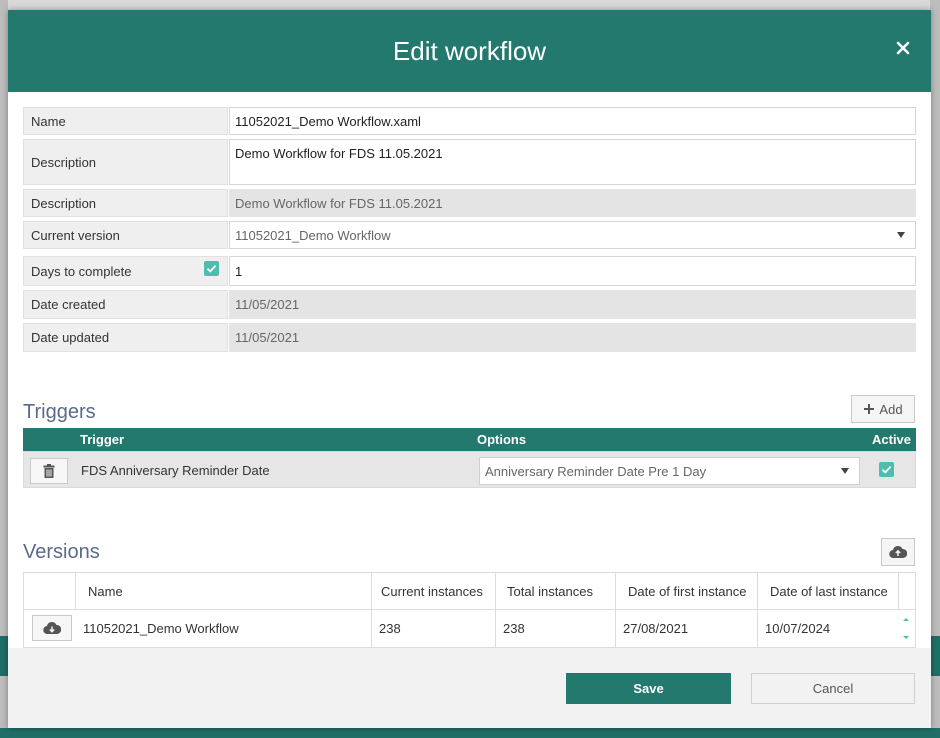 Image resolution: width=940 pixels, height=738 pixels. I want to click on col-active: Active, so click(892, 439).